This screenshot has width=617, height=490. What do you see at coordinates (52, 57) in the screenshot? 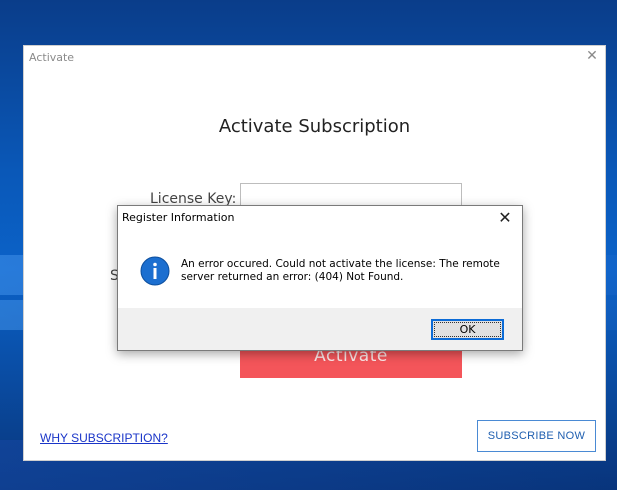
I see `window-title: Activate` at bounding box center [52, 57].